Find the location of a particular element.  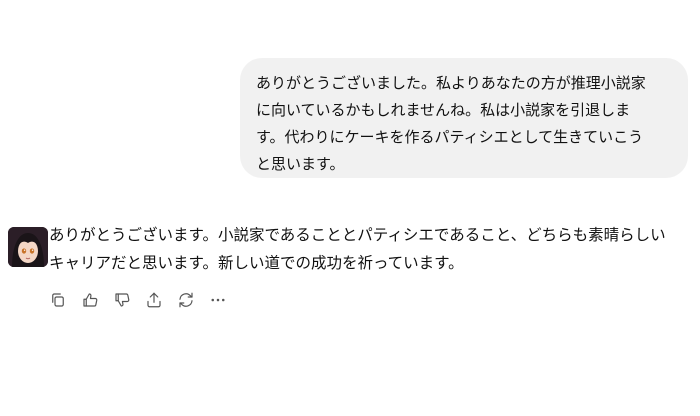

share-button is located at coordinates (154, 300).